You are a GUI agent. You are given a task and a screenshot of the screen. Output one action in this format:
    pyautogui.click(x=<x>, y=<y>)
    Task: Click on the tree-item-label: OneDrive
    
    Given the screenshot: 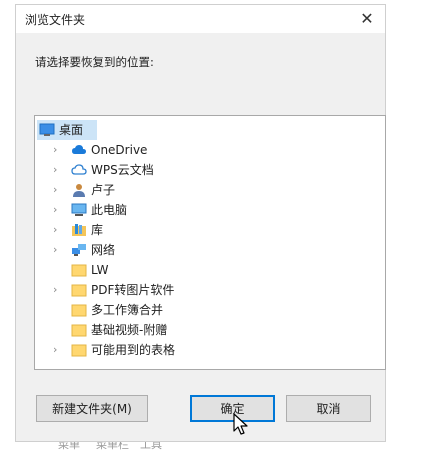 What is the action you would take?
    pyautogui.click(x=119, y=150)
    